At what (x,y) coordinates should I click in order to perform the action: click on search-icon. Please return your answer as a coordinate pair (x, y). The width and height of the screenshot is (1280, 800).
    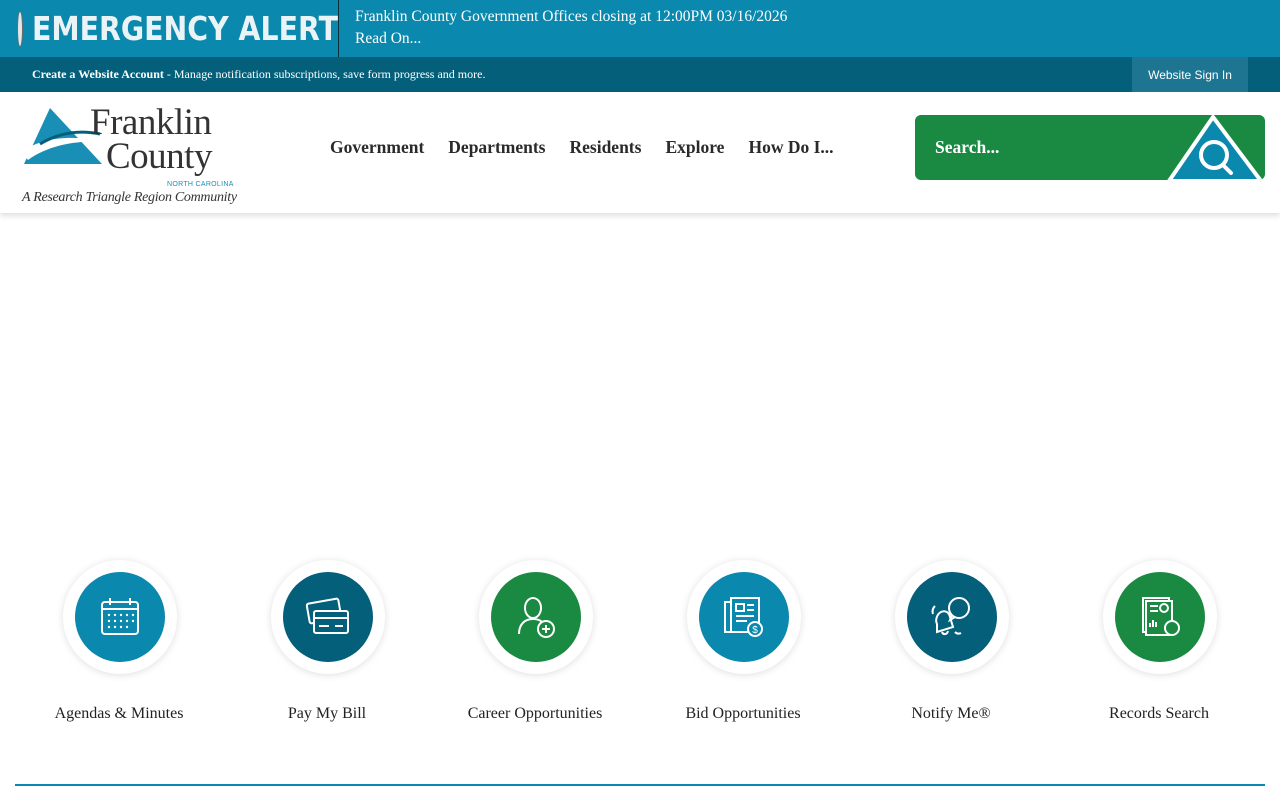
    Looking at the image, I should click on (1215, 147).